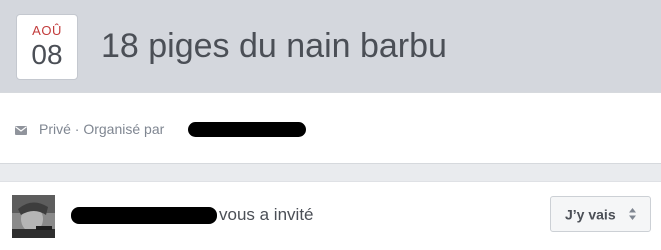 This screenshot has height=250, width=661. Describe the element at coordinates (21, 130) in the screenshot. I see `envelope-icon` at that location.